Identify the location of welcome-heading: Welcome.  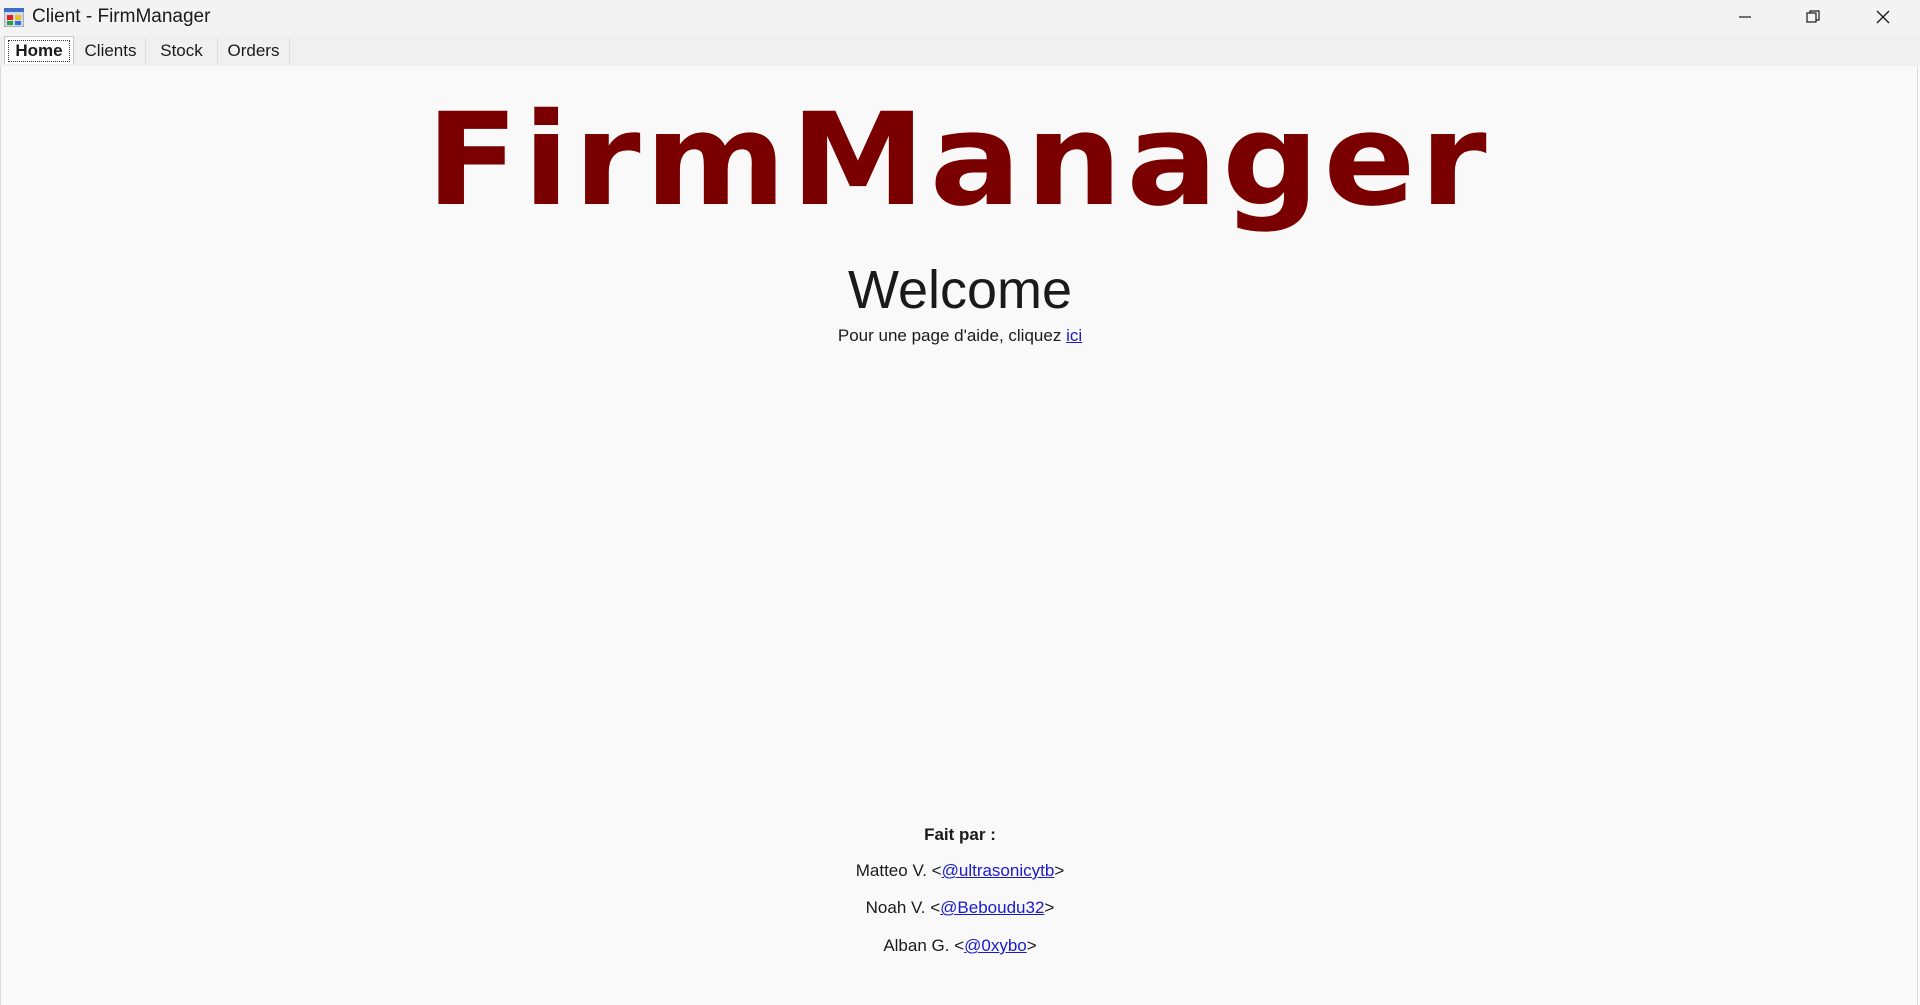
(960, 290).